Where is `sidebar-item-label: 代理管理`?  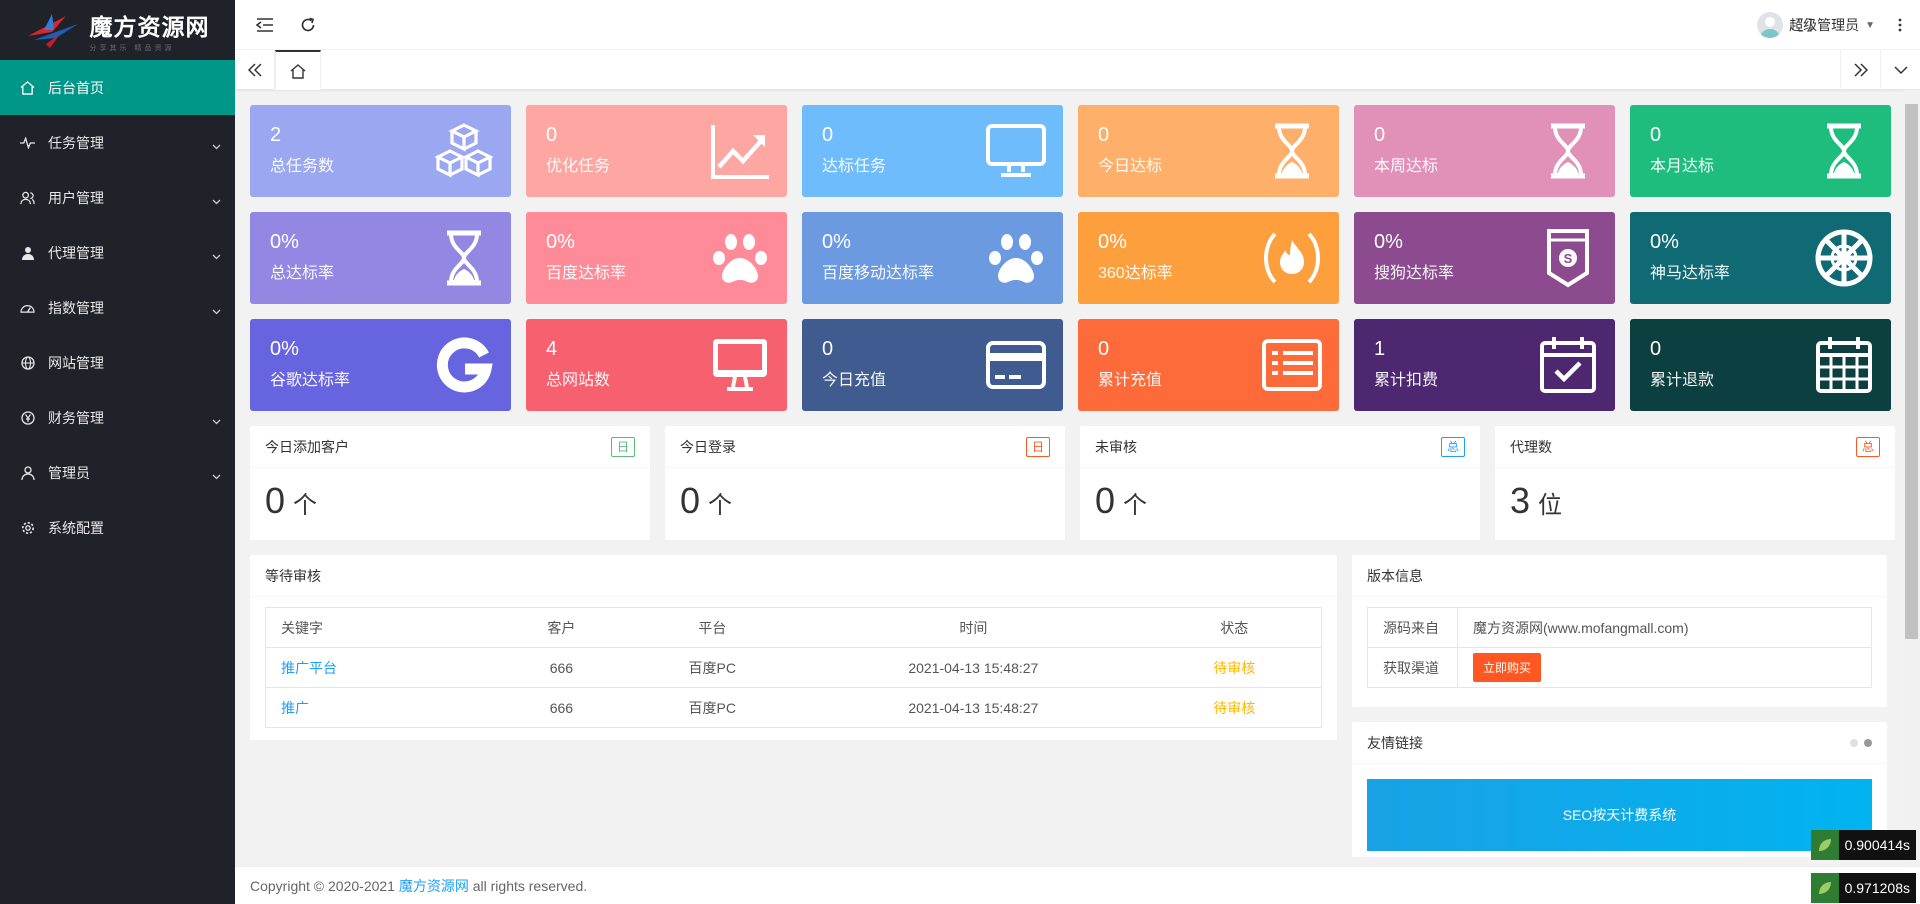
sidebar-item-label: 代理管理 is located at coordinates (76, 252).